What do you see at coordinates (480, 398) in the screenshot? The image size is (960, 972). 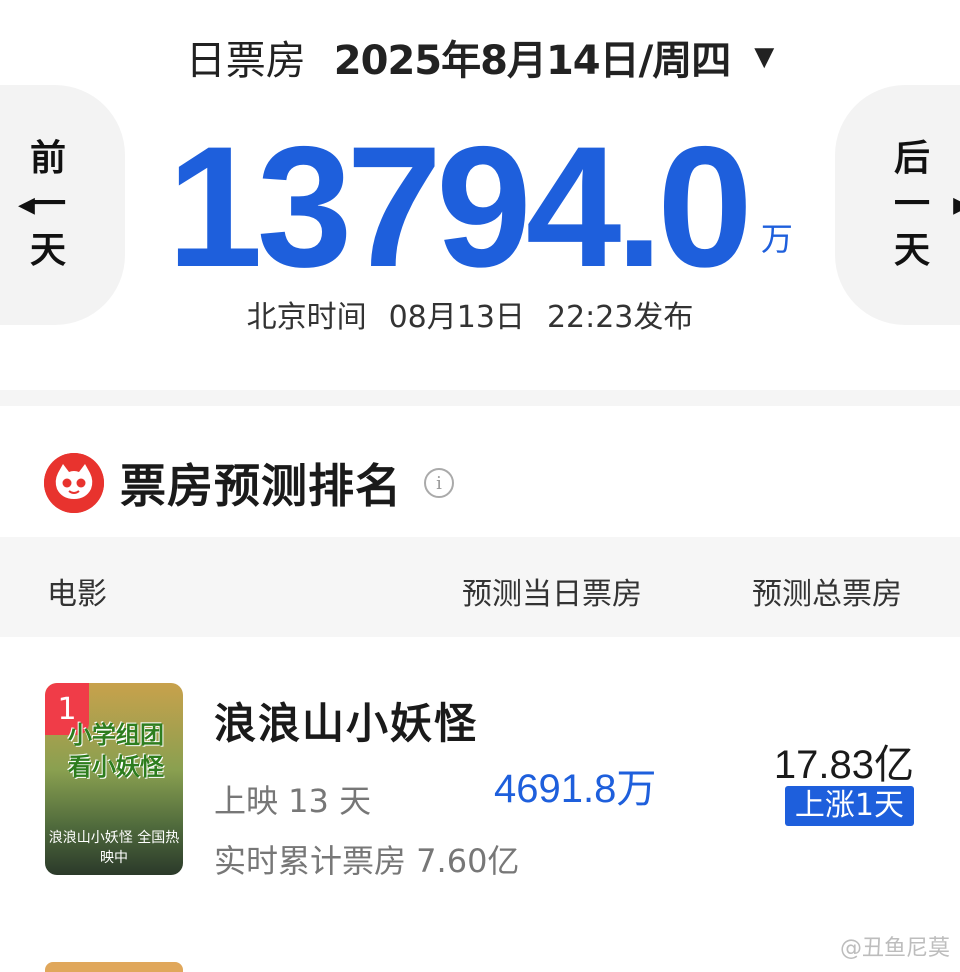 I see `section-divider` at bounding box center [480, 398].